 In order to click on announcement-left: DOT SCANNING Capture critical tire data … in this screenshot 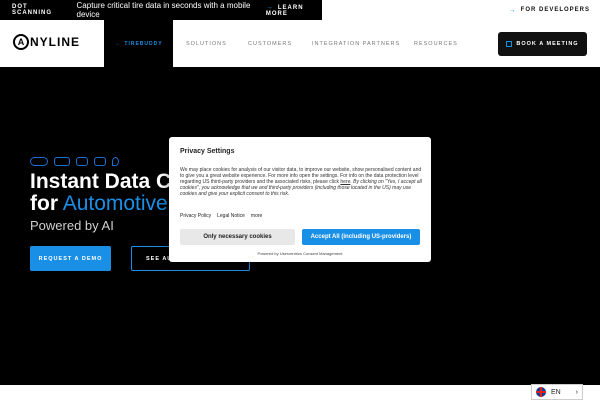, I will do `click(161, 10)`.